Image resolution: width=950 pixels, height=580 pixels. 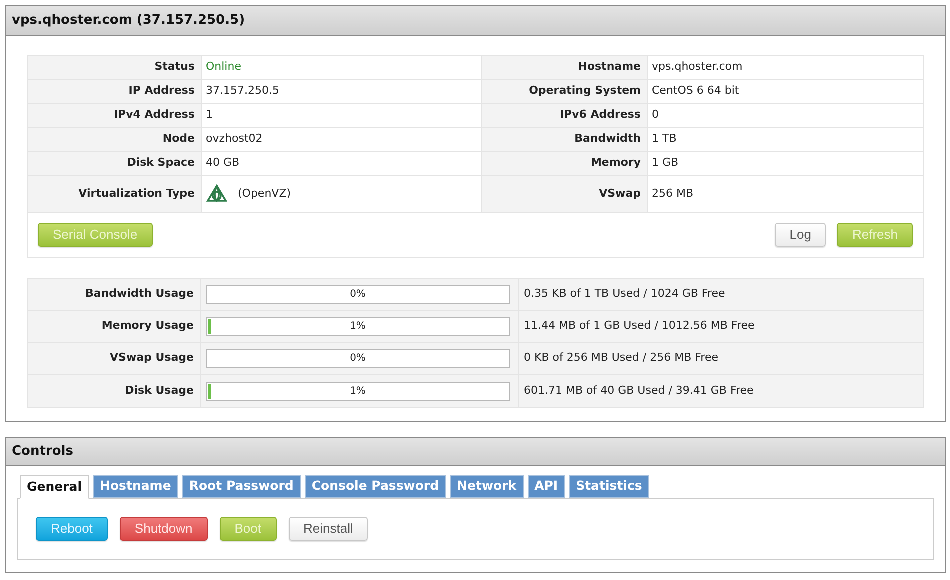 What do you see at coordinates (54, 487) in the screenshot?
I see `tab: General` at bounding box center [54, 487].